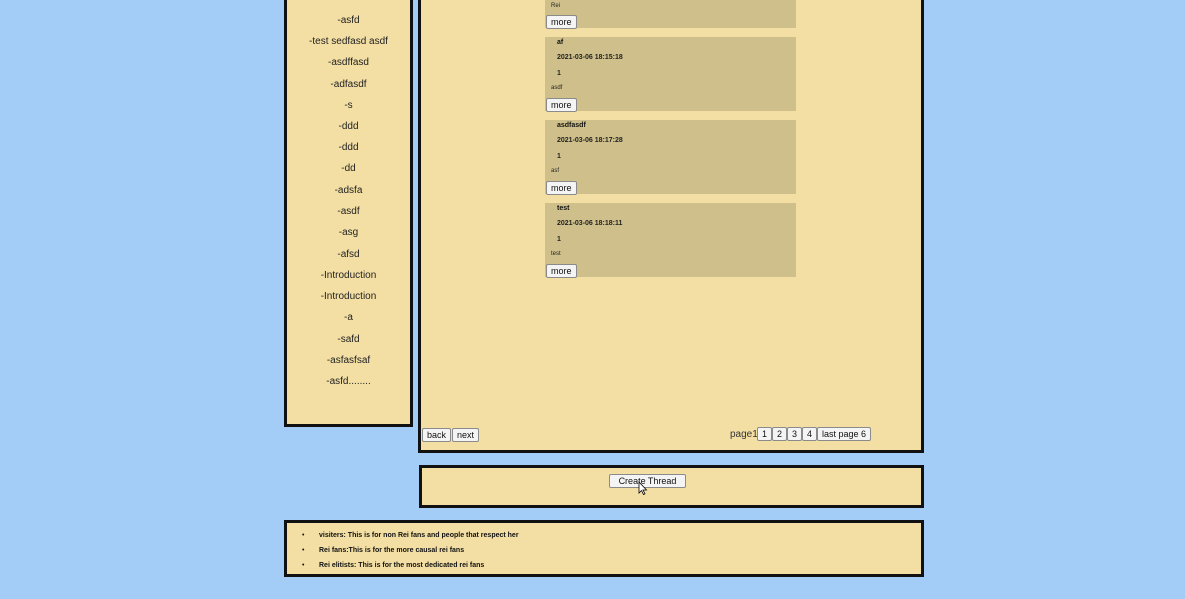 The image size is (1185, 599). Describe the element at coordinates (348, 63) in the screenshot. I see `sidebar-item: -asdffasd` at that location.